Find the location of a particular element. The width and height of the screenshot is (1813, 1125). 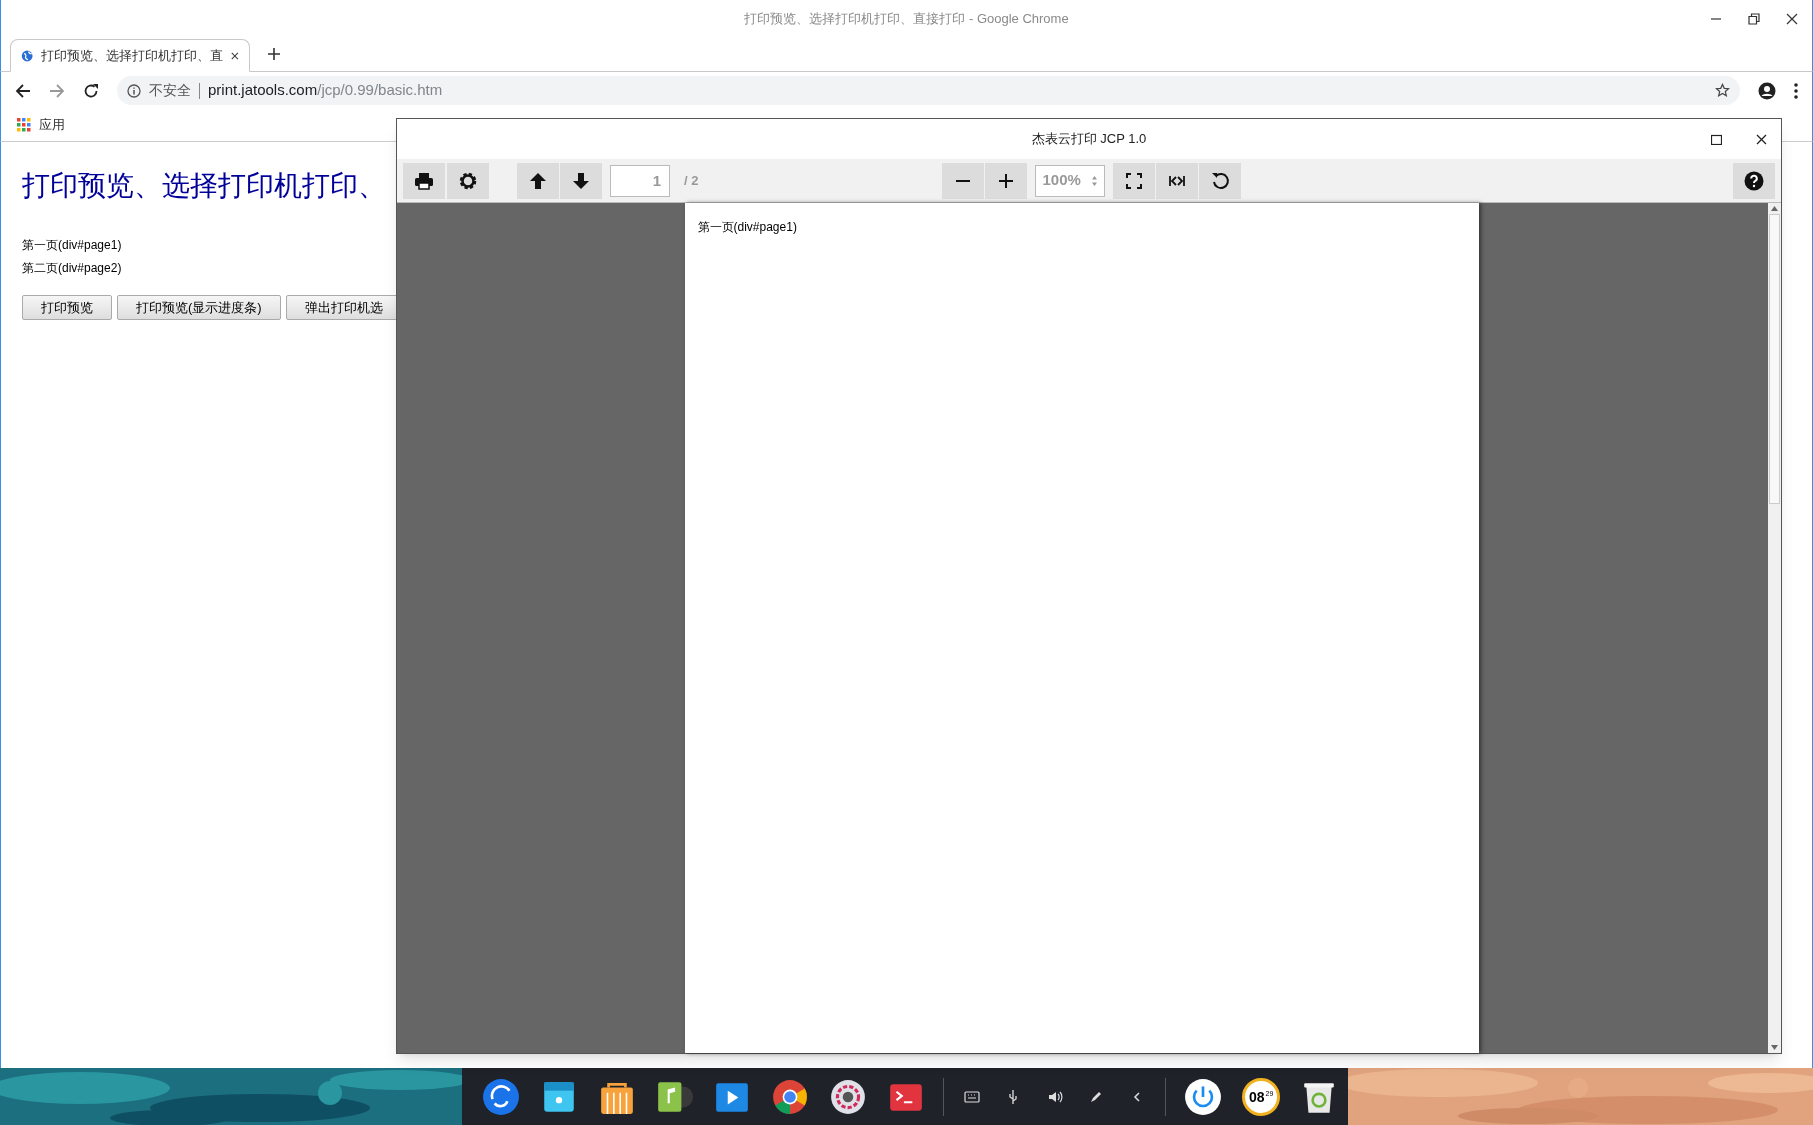

url-text: print.jatools.com/jcp/0.99/basic.htm is located at coordinates (326, 90).